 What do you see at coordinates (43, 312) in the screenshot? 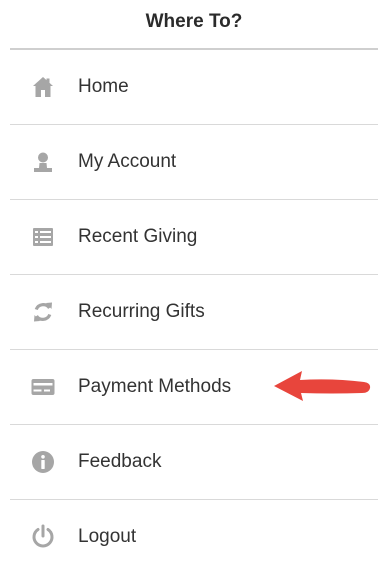
I see `refresh-icon` at bounding box center [43, 312].